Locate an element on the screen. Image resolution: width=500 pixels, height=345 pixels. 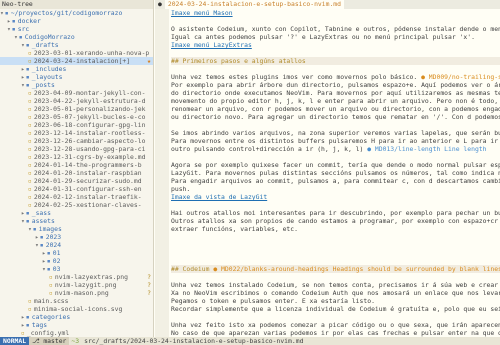
tree-folder: ▸▪ tags is located at coordinates (76, 325).